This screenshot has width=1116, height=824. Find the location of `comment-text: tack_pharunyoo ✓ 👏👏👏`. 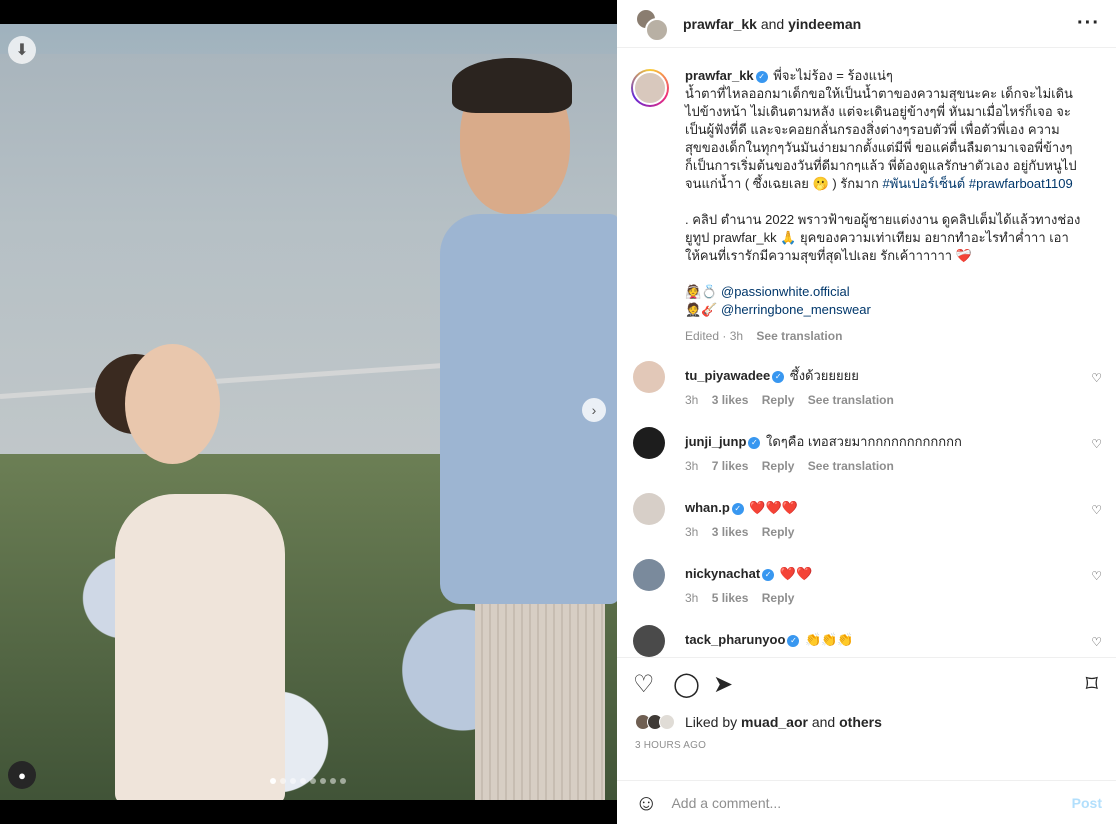

comment-text: tack_pharunyoo ✓ 👏👏👏 is located at coordinates (892, 637).